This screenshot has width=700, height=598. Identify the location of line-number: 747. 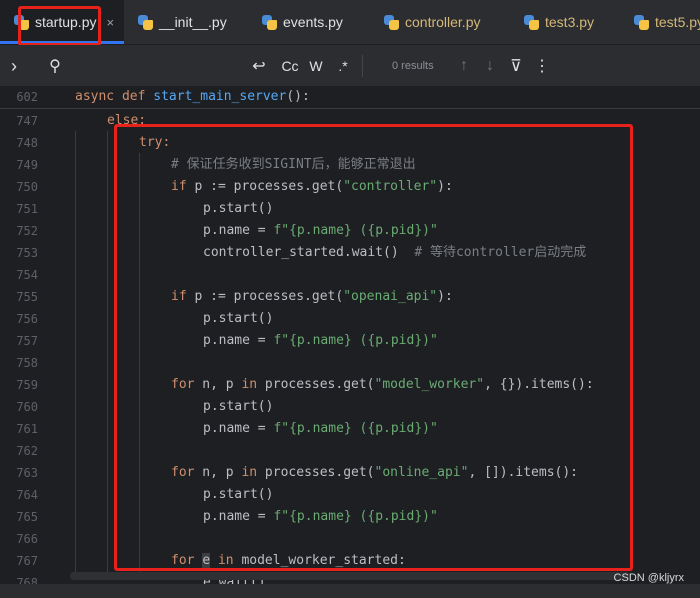
(27, 121).